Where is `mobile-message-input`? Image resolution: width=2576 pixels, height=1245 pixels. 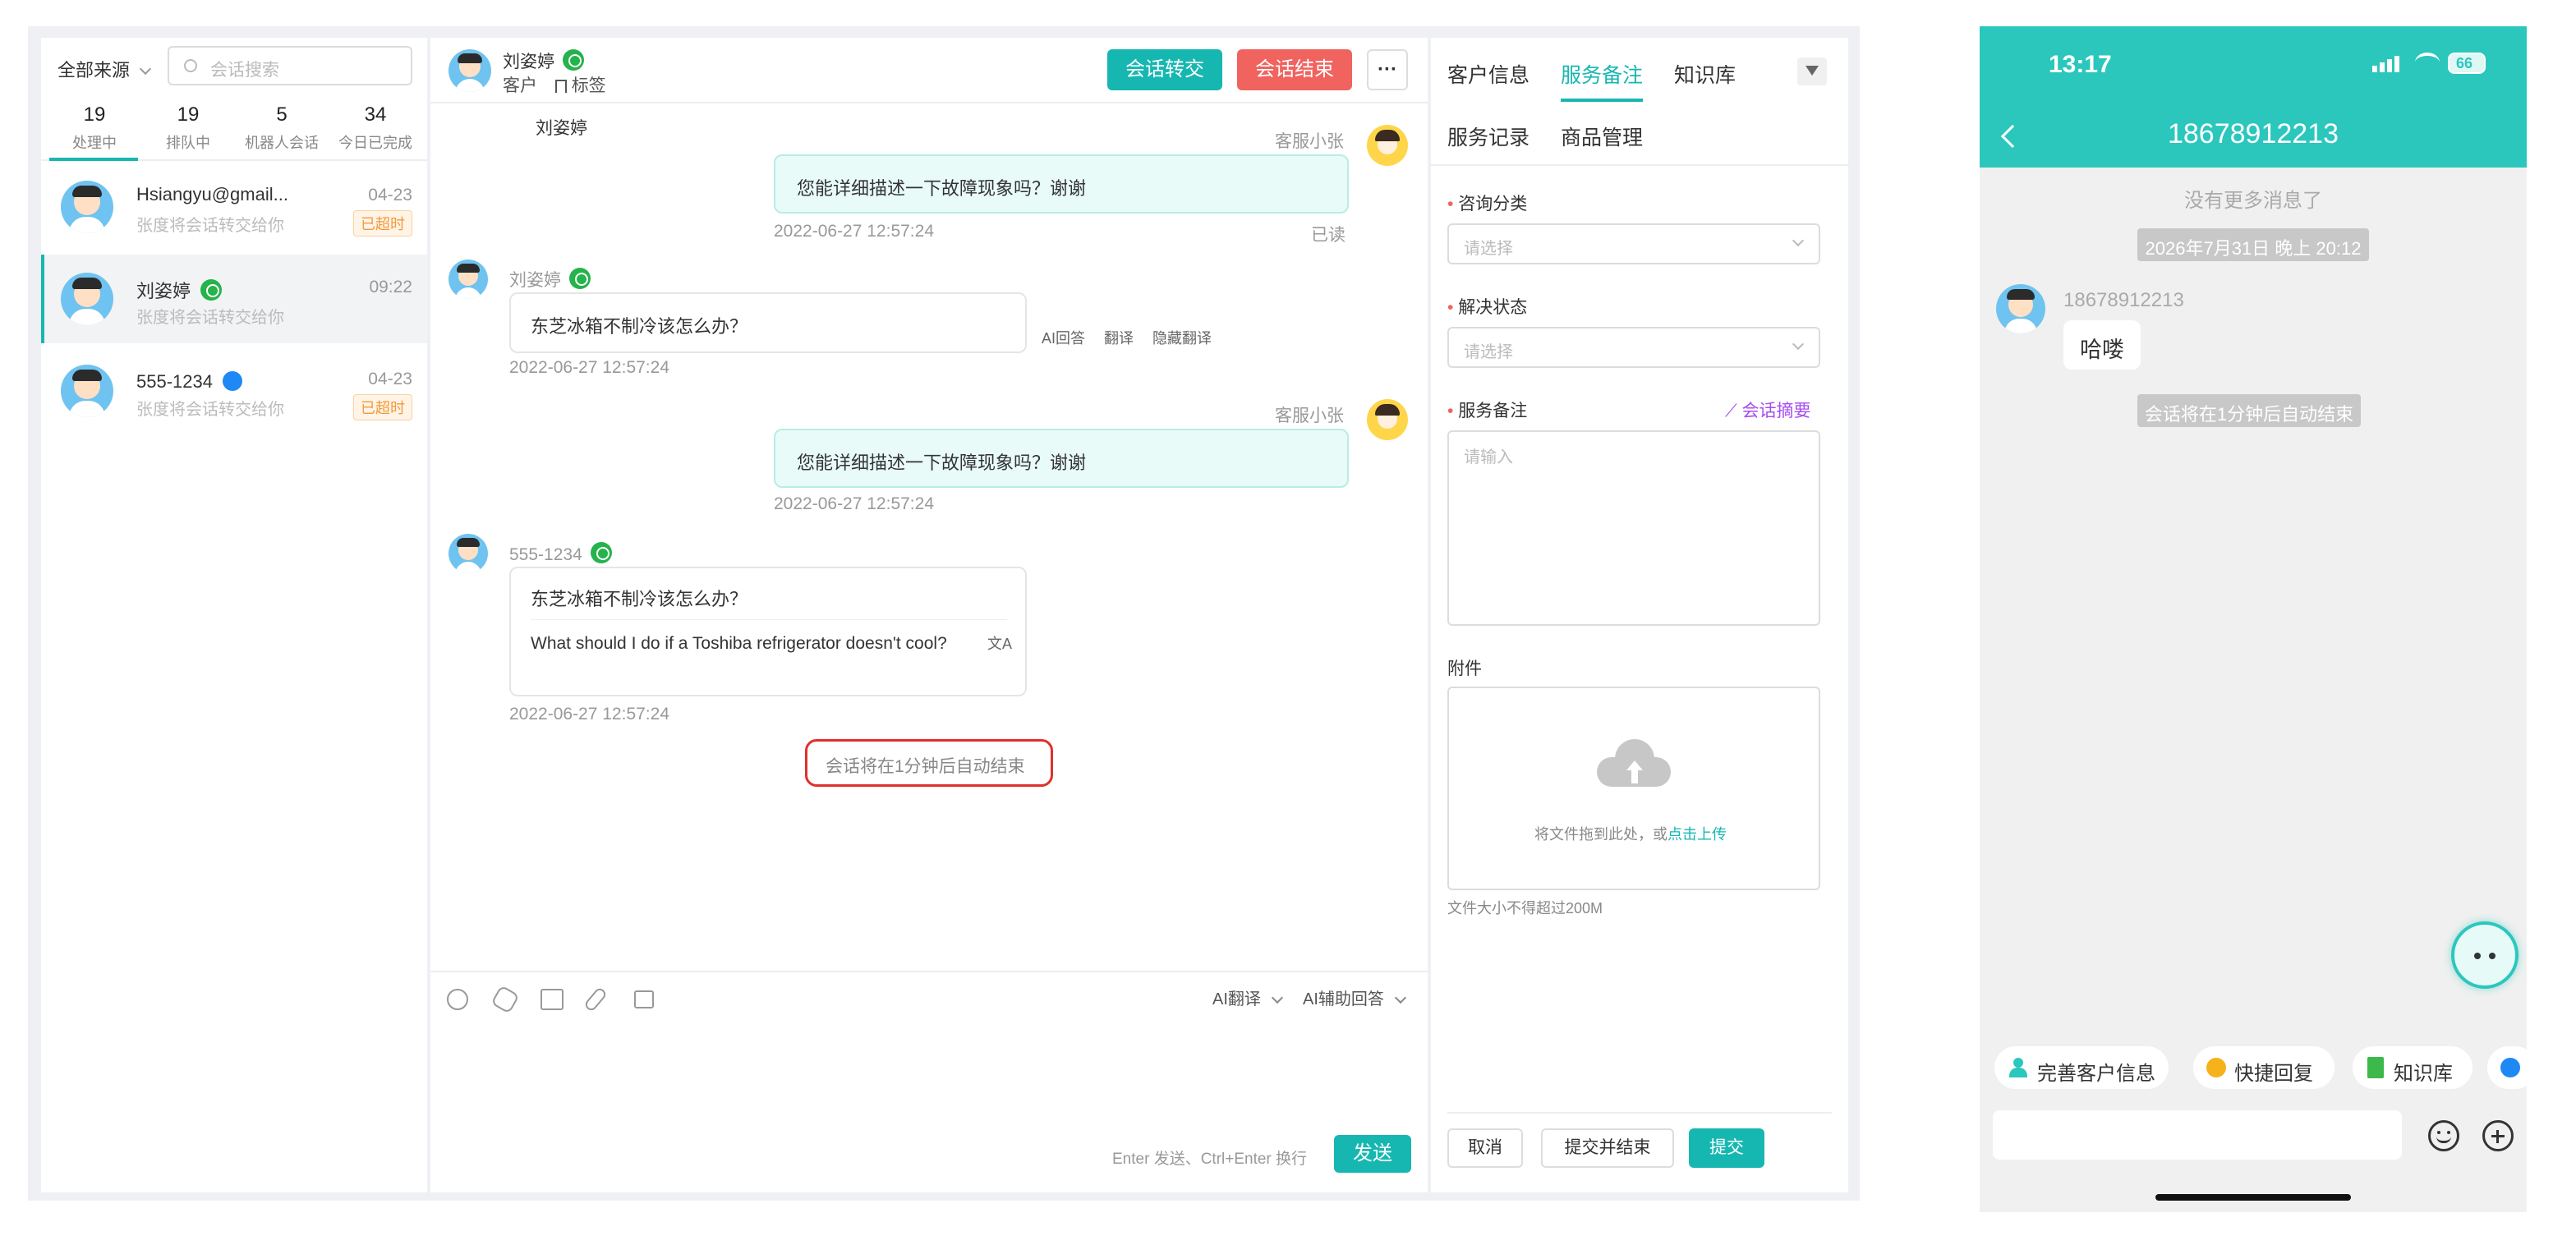
mobile-message-input is located at coordinates (2197, 1135).